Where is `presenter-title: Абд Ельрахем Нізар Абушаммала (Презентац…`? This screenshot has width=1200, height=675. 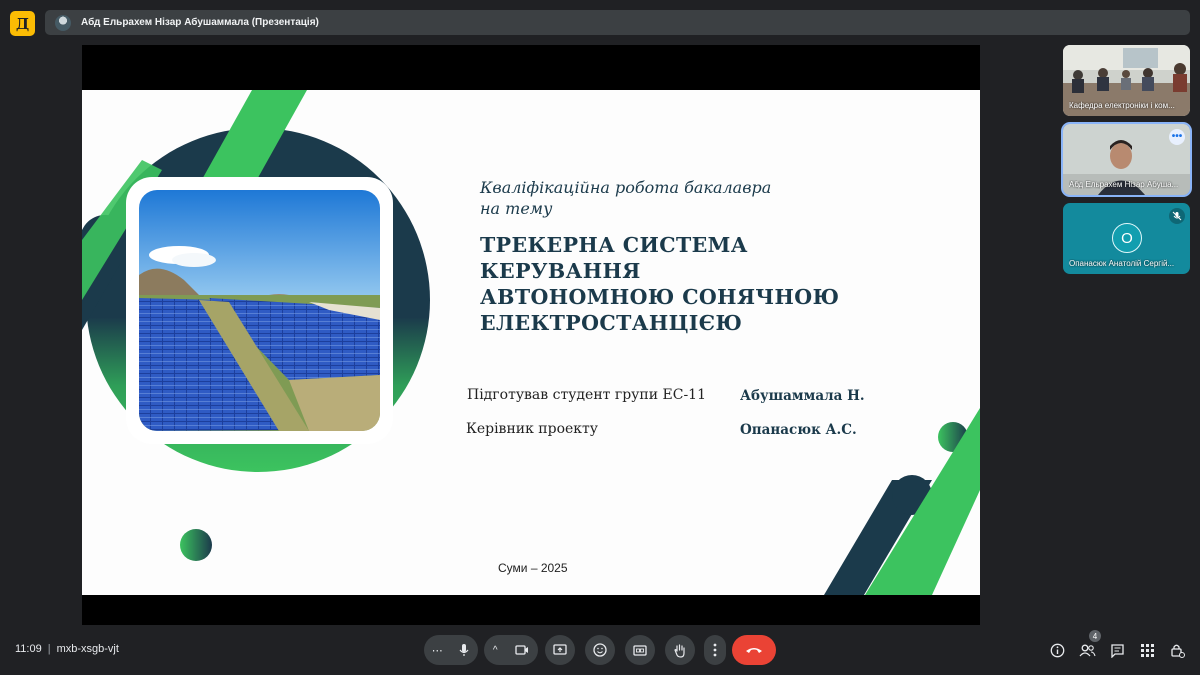
presenter-title: Абд Ельрахем Нізар Абушаммала (Презентац… is located at coordinates (200, 22).